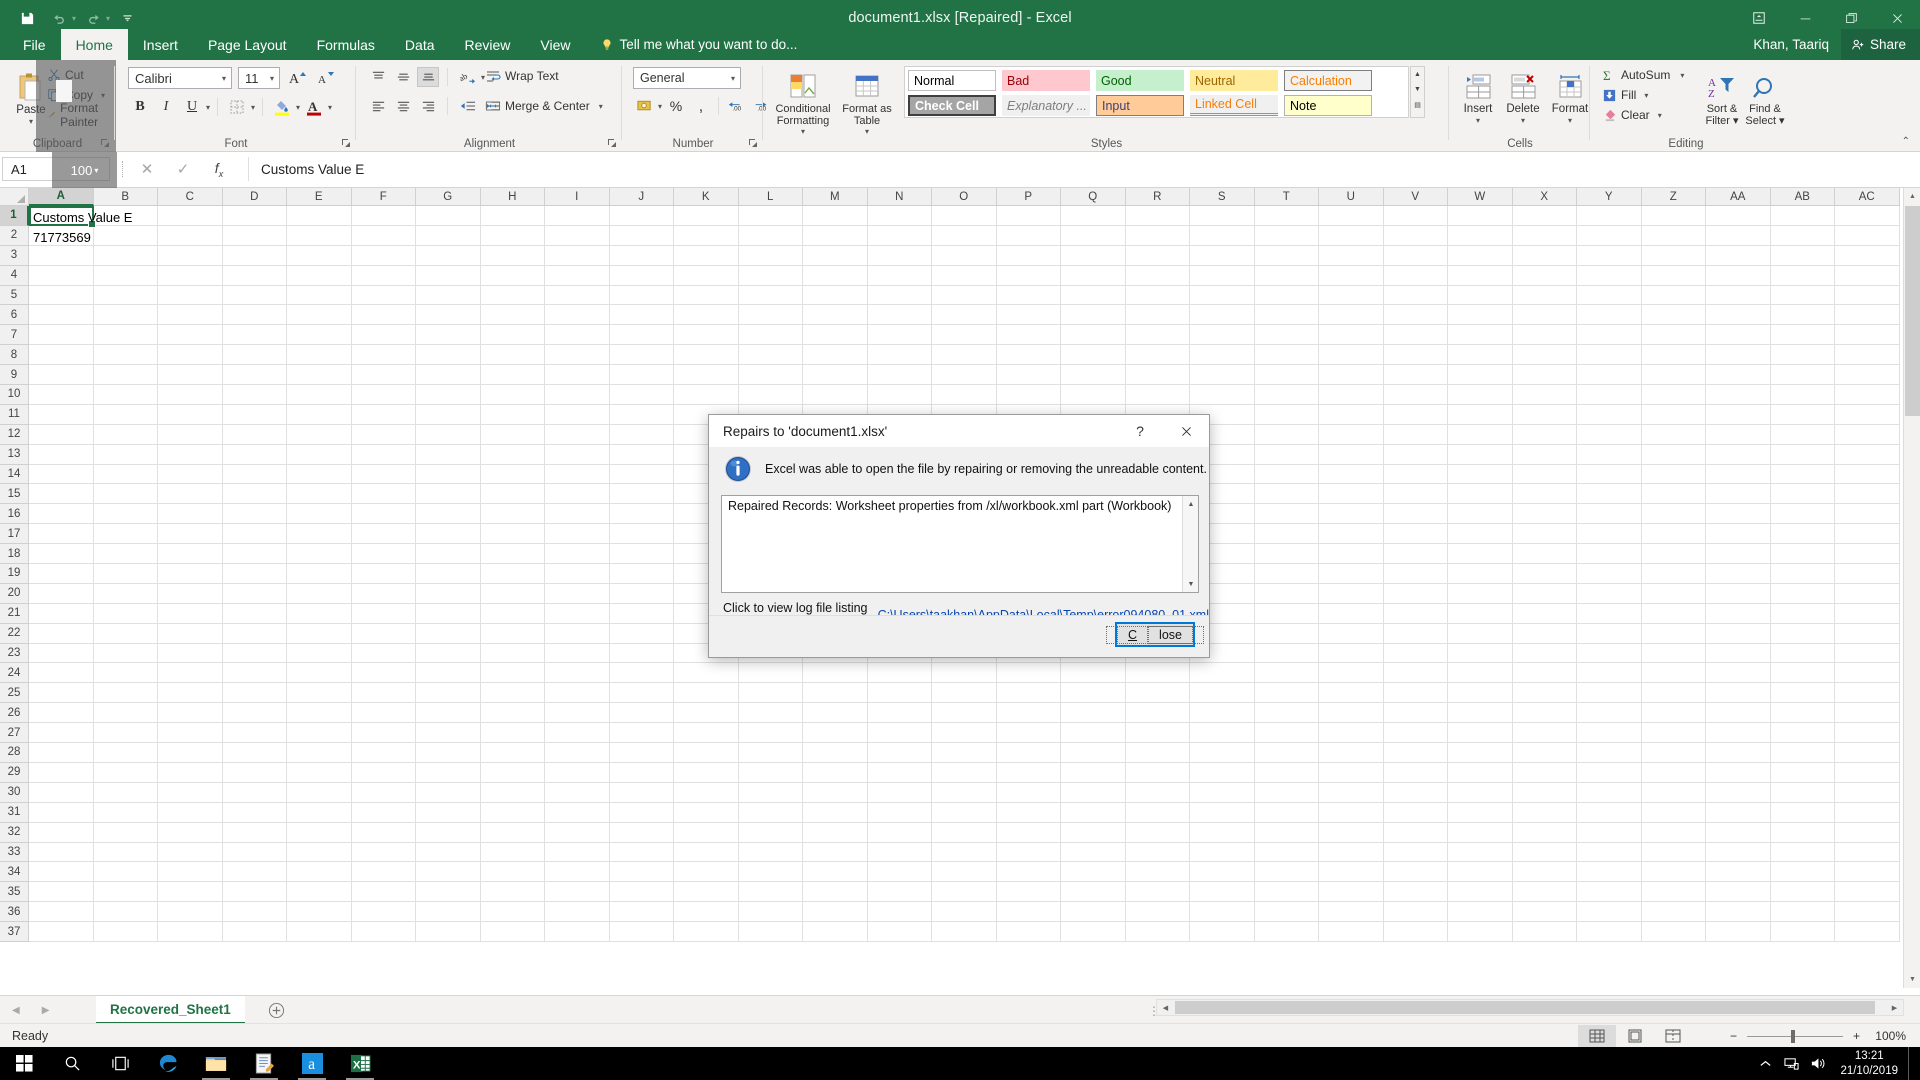  Describe the element at coordinates (1480, 315) in the screenshot. I see `cell-W6` at that location.